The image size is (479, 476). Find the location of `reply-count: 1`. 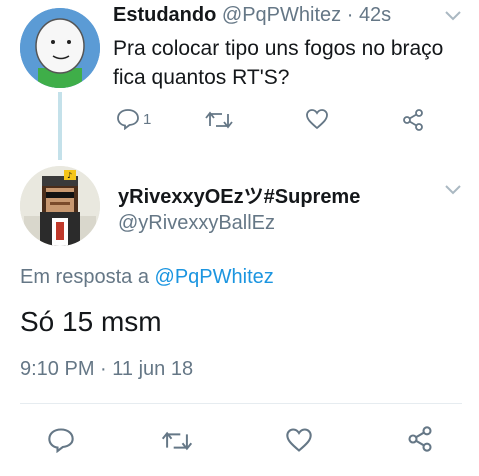

reply-count: 1 is located at coordinates (147, 119).